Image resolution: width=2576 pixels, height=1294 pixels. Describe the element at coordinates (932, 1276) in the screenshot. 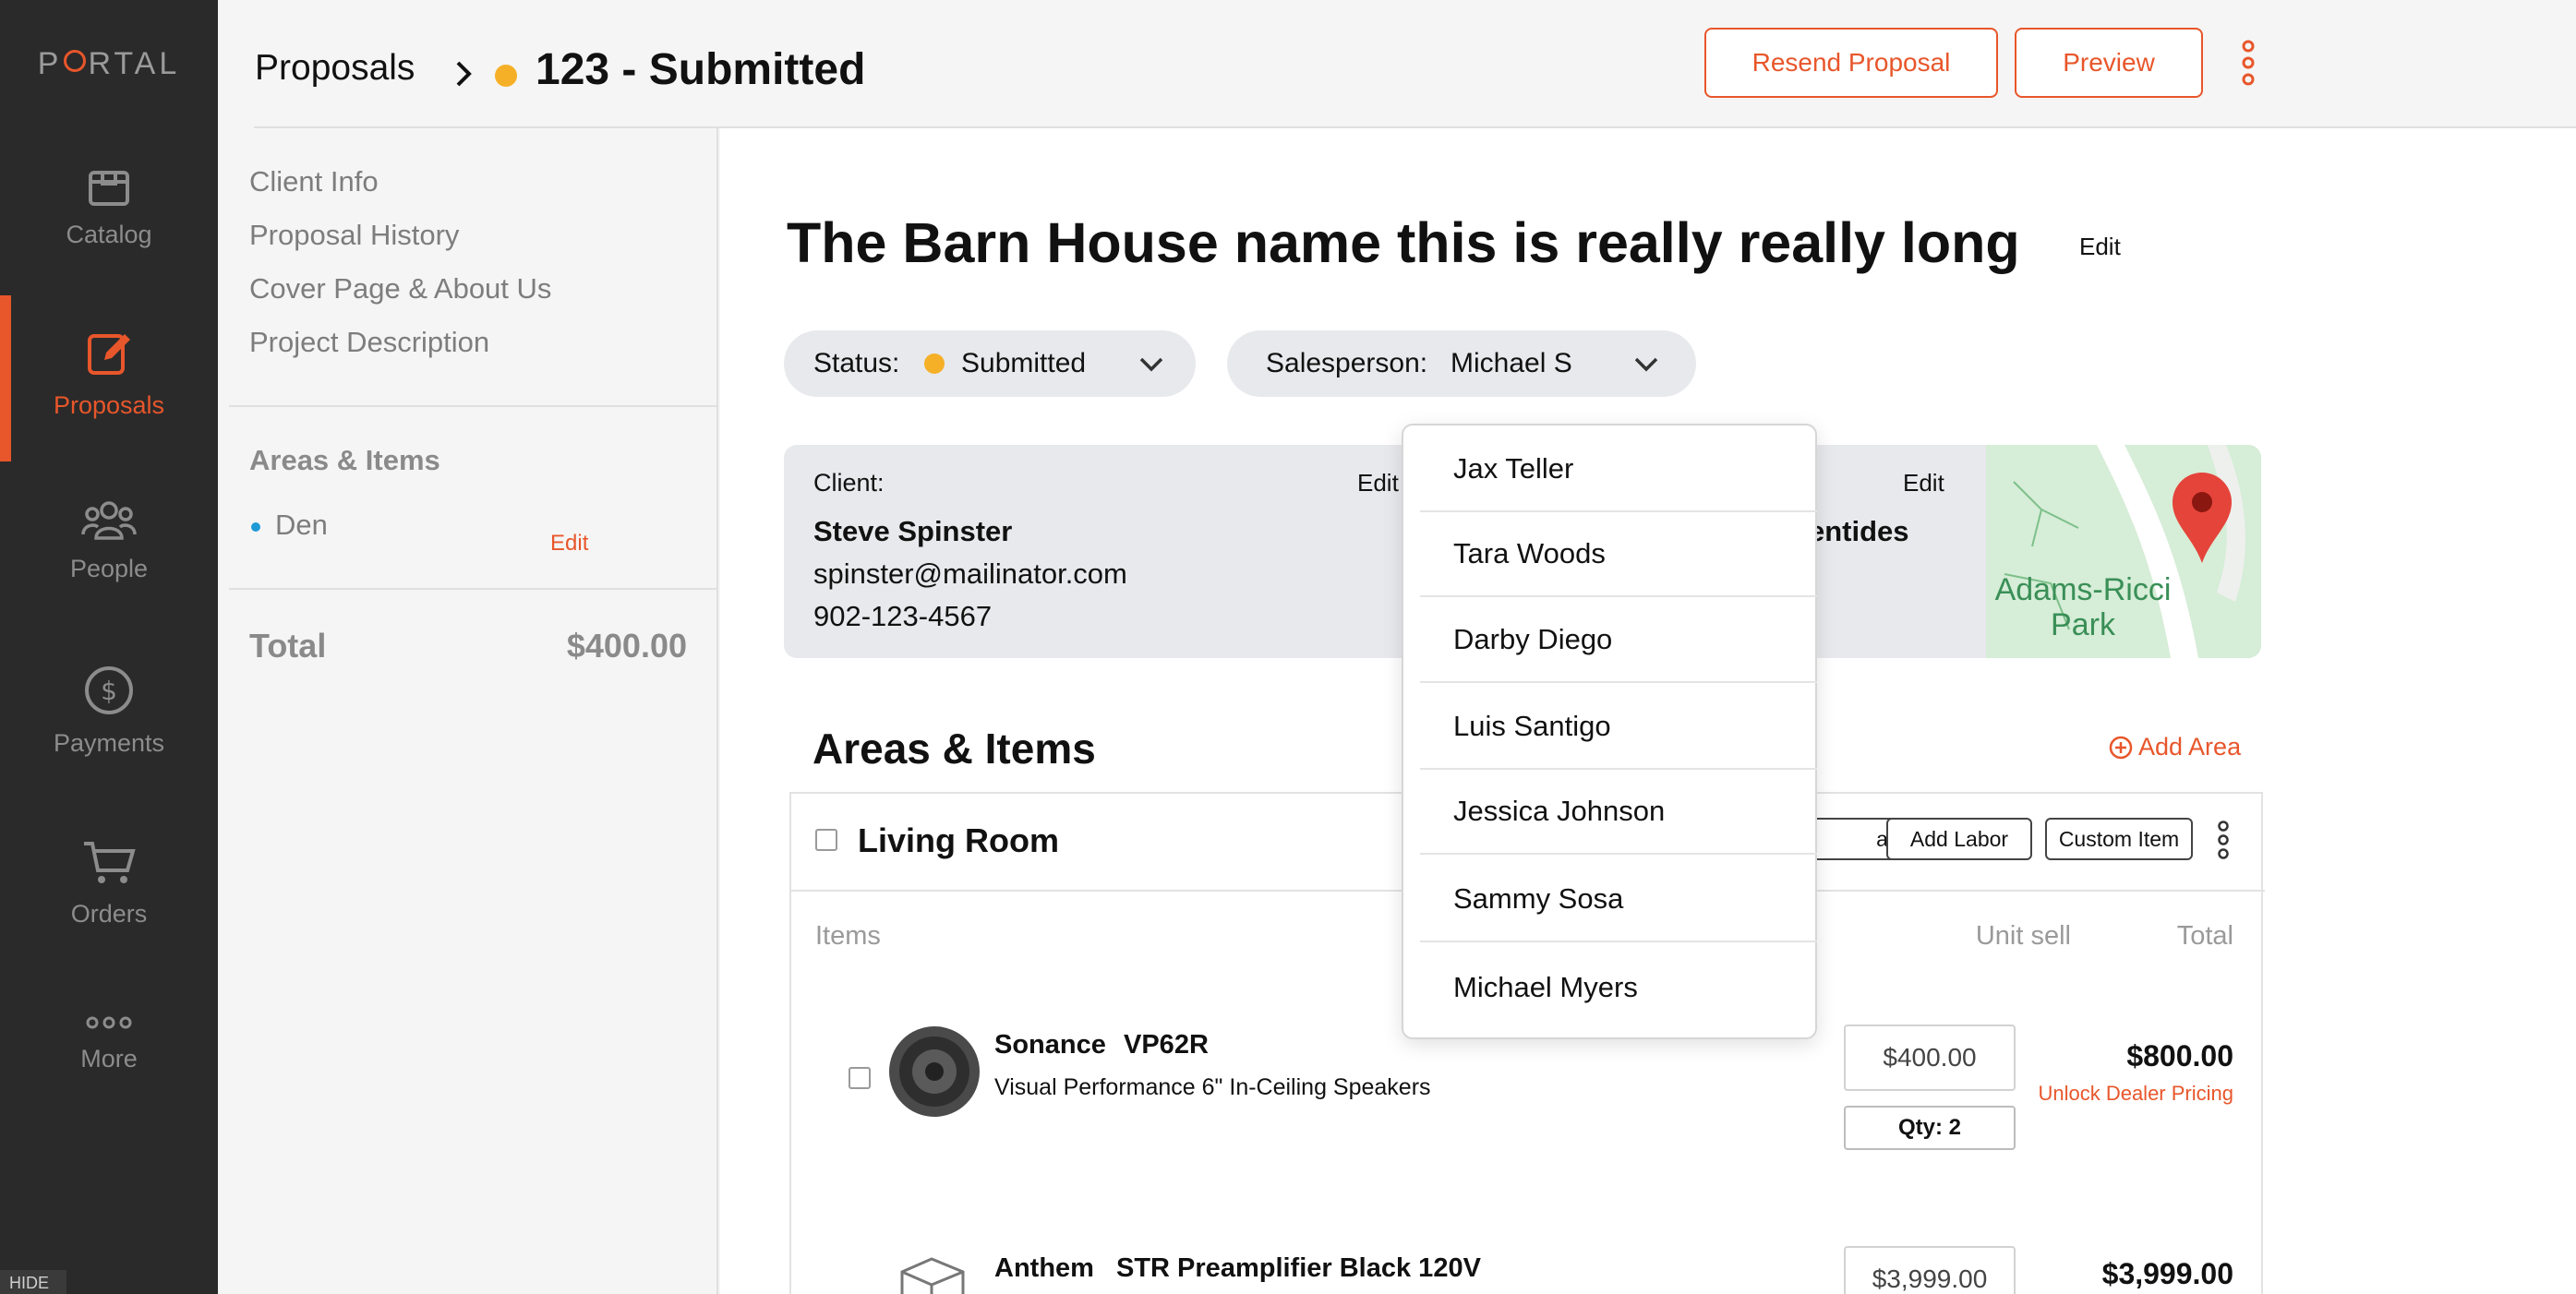

I see `box-thumbnail-icon` at that location.